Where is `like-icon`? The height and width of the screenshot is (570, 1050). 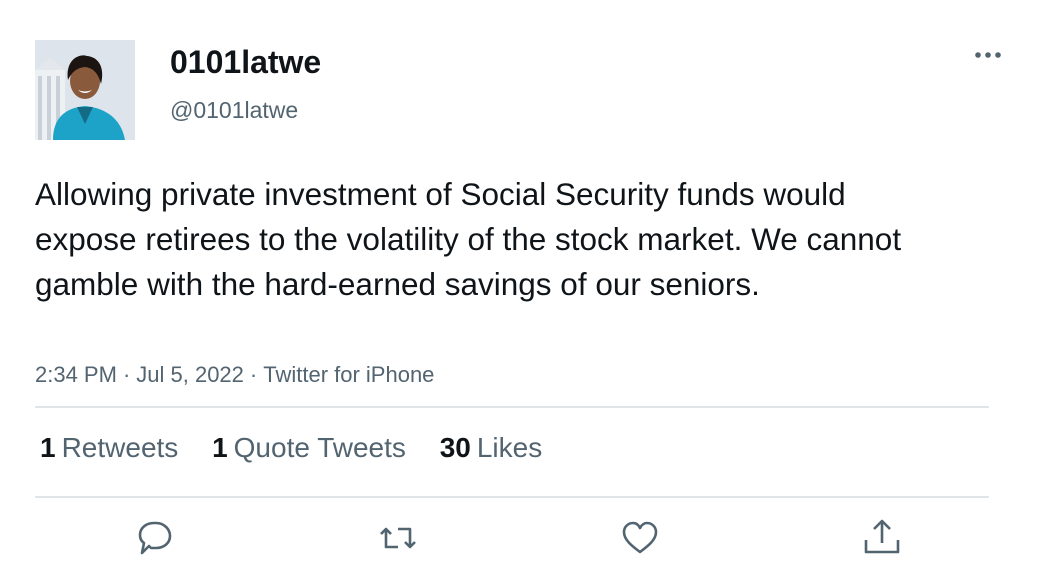 like-icon is located at coordinates (640, 537).